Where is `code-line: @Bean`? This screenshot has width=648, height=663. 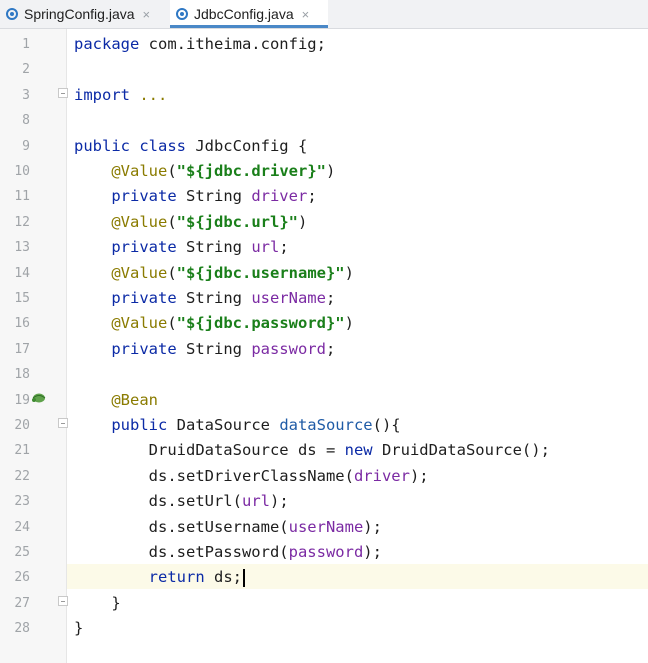 code-line: @Bean is located at coordinates (116, 400).